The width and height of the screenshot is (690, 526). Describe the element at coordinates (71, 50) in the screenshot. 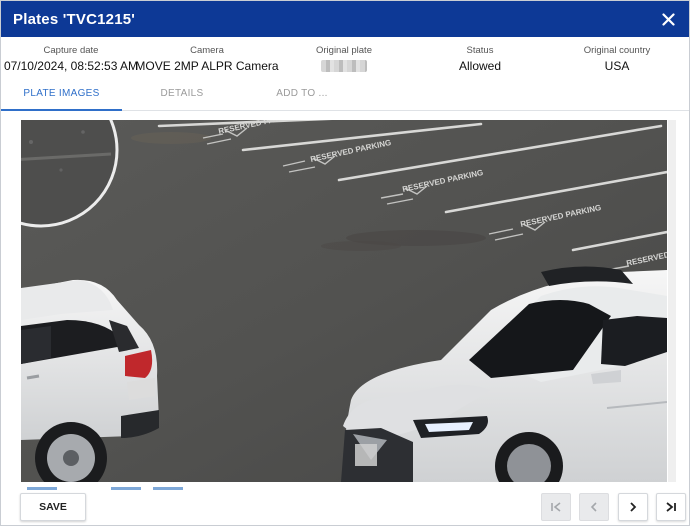

I see `capture-date-label: Capture date` at that location.